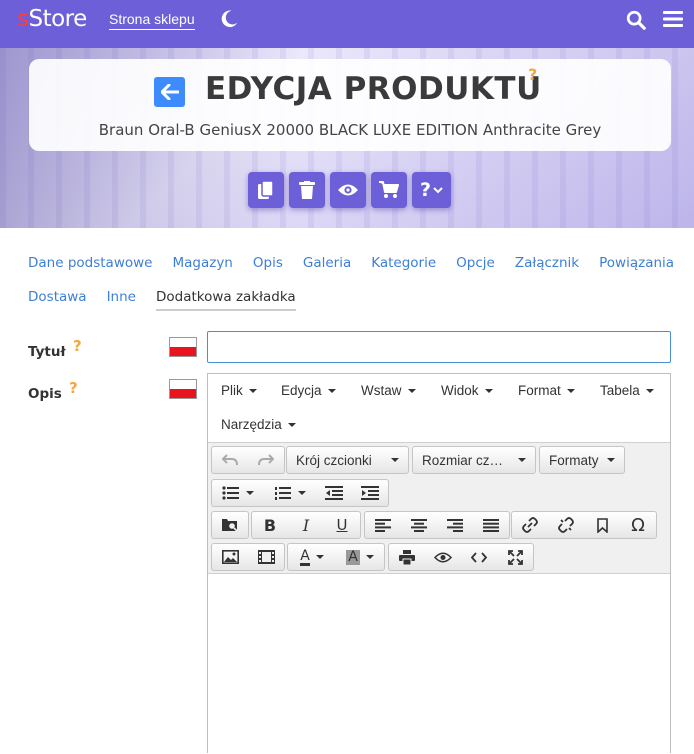 The image size is (694, 754). I want to click on polish-flag-icon, so click(183, 389).